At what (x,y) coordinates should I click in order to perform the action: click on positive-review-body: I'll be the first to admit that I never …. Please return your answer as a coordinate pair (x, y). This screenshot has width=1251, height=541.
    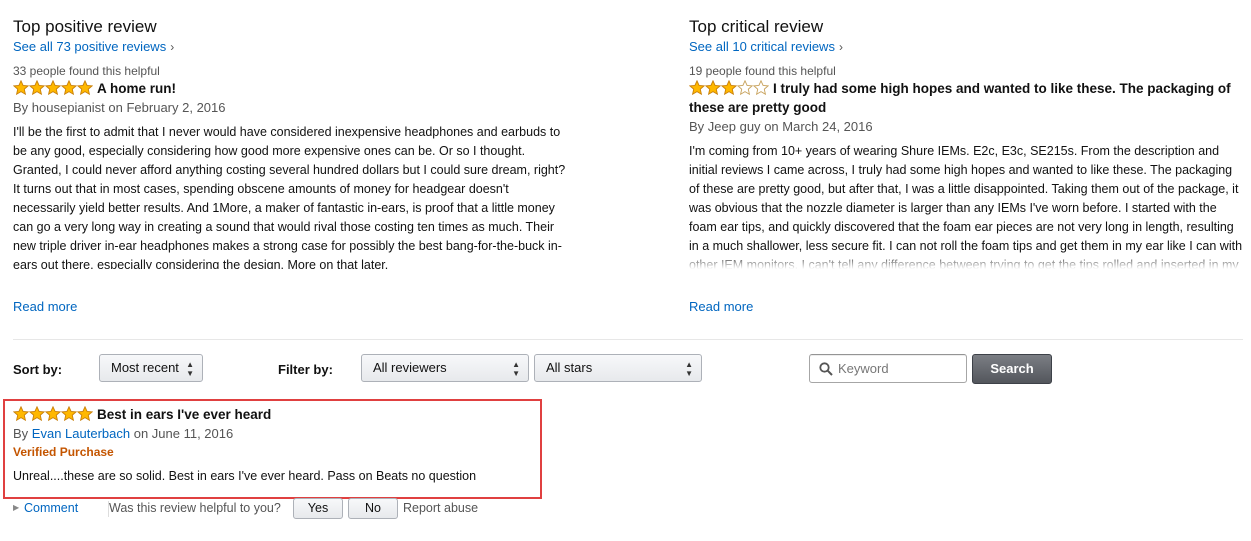
    Looking at the image, I should click on (289, 197).